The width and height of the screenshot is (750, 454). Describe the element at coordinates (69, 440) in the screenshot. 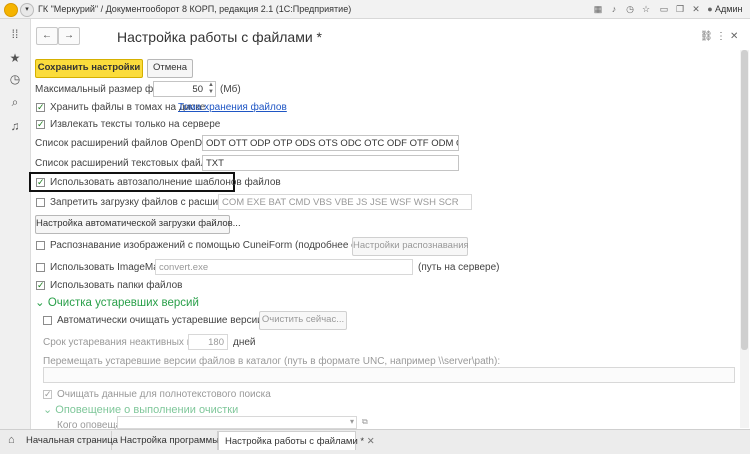

I see `tab-home: Начальная страница` at that location.